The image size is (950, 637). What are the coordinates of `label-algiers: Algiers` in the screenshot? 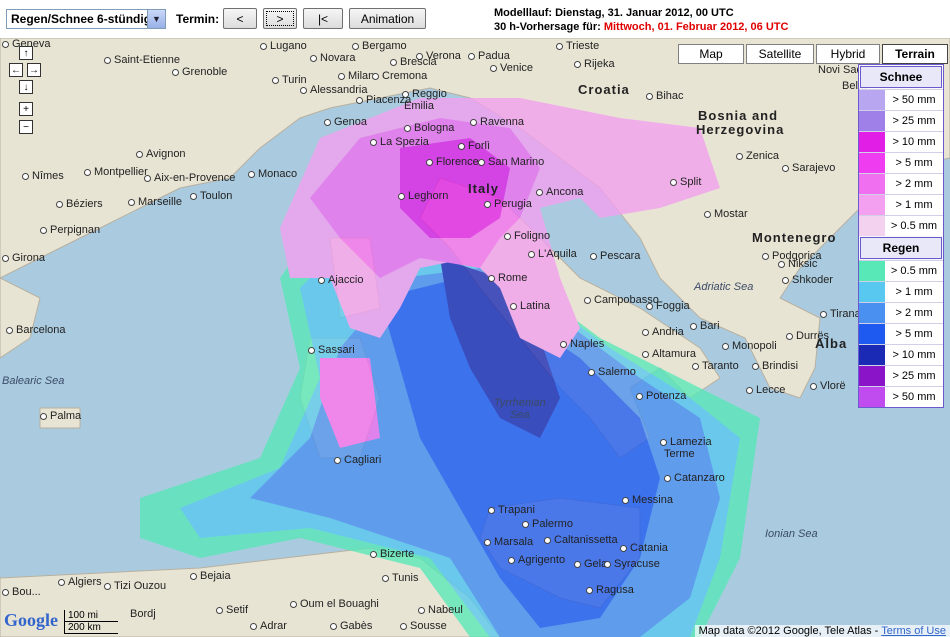 It's located at (80, 582).